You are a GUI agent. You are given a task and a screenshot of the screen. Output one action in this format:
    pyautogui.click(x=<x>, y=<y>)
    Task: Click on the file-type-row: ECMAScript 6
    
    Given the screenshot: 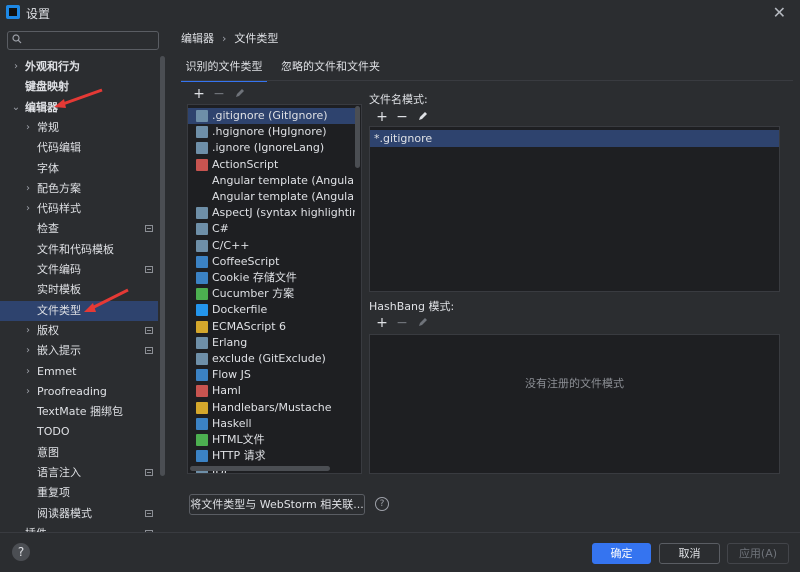 What is the action you would take?
    pyautogui.click(x=271, y=327)
    